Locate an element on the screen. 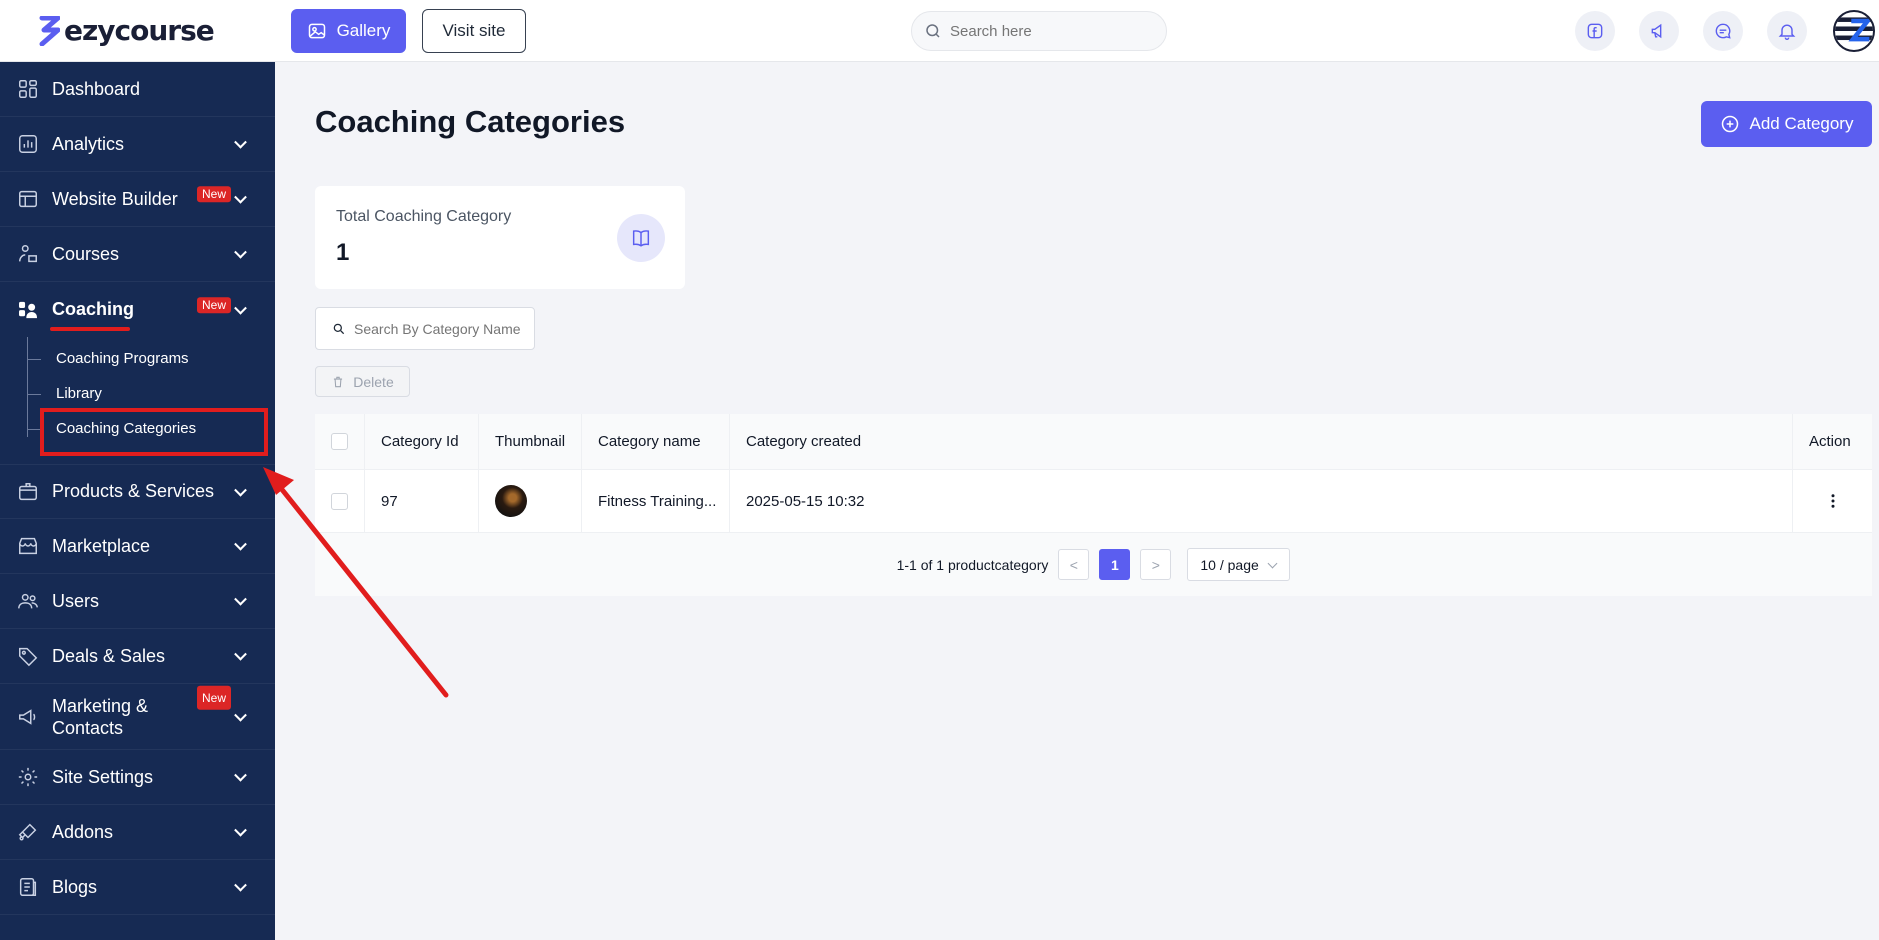  website-builder-icon is located at coordinates (28, 199).